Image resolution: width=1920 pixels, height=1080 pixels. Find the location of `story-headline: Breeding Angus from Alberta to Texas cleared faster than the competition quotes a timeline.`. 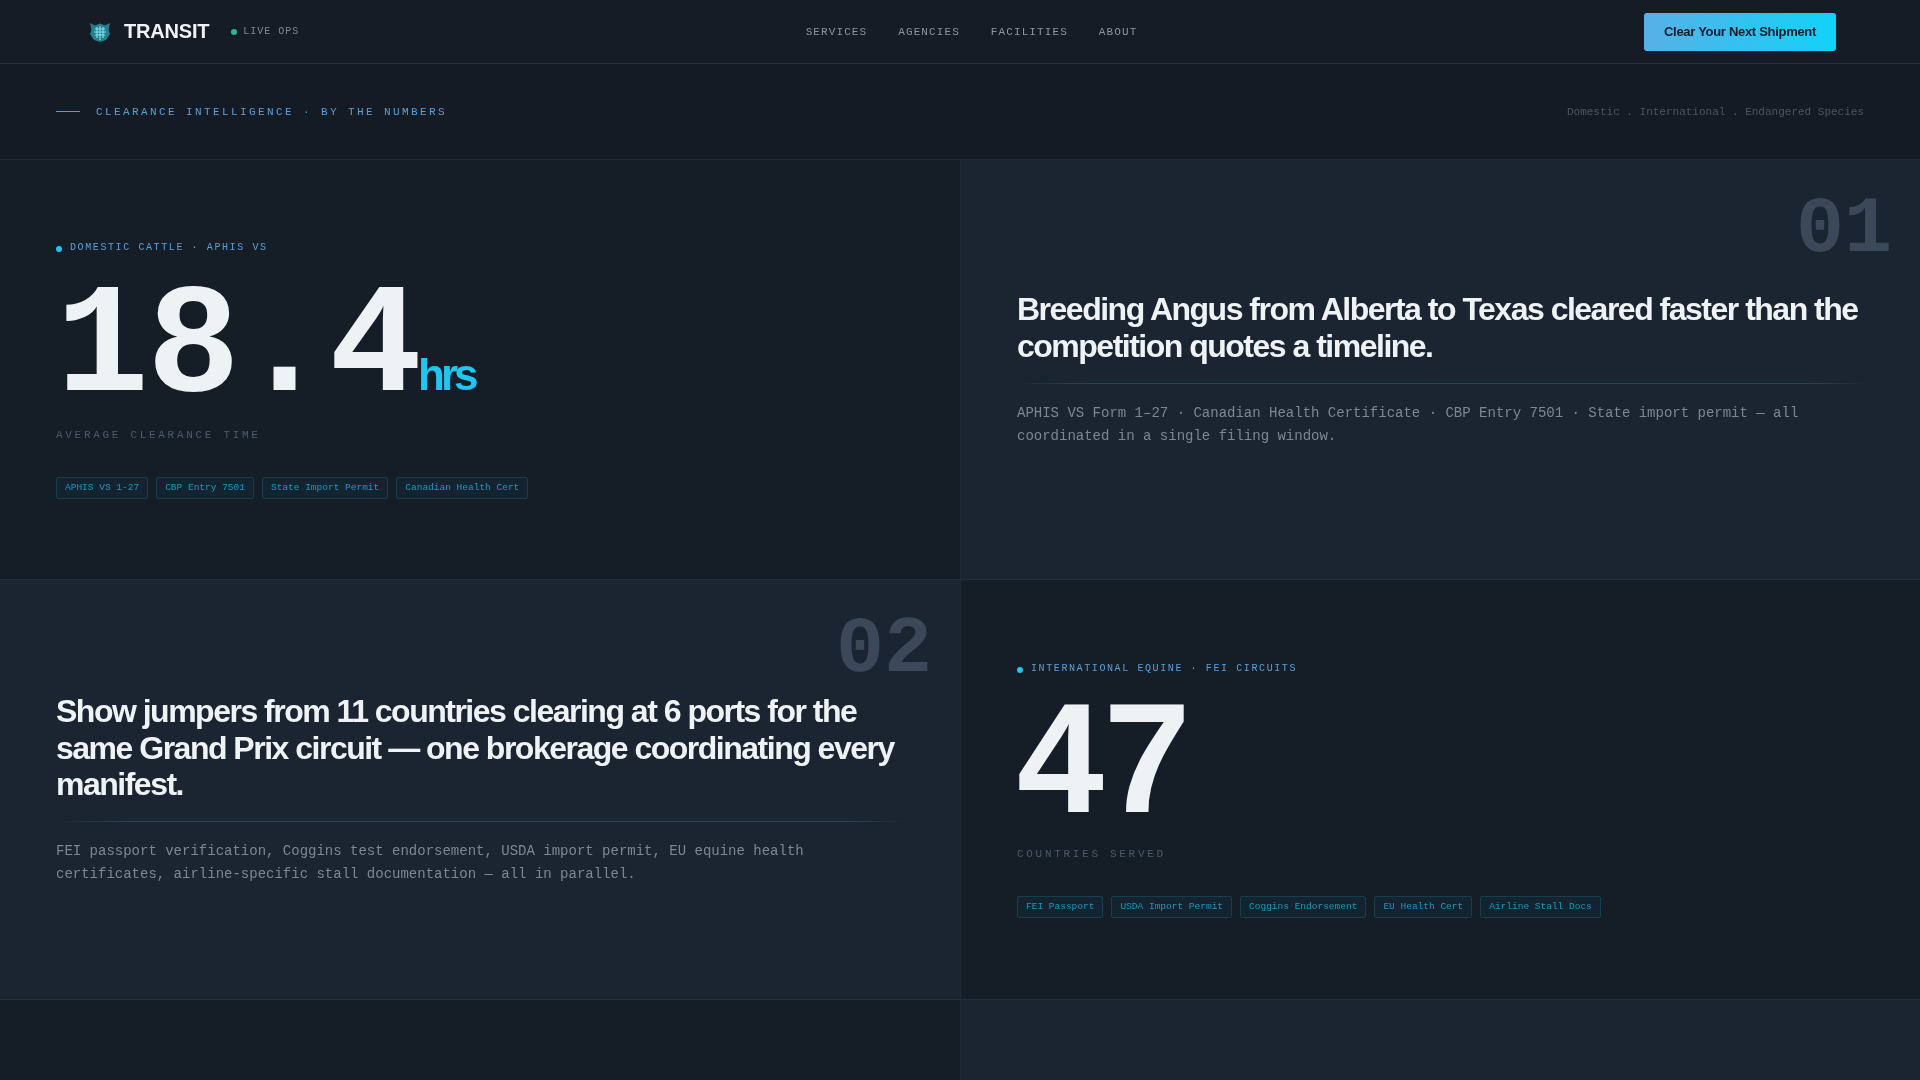

story-headline: Breeding Angus from Alberta to Texas cleared faster than the competition quotes a timeline. is located at coordinates (1438, 328).